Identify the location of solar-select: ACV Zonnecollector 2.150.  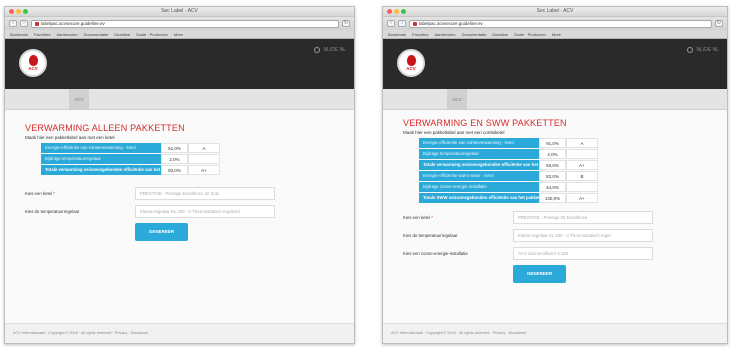
(583, 253).